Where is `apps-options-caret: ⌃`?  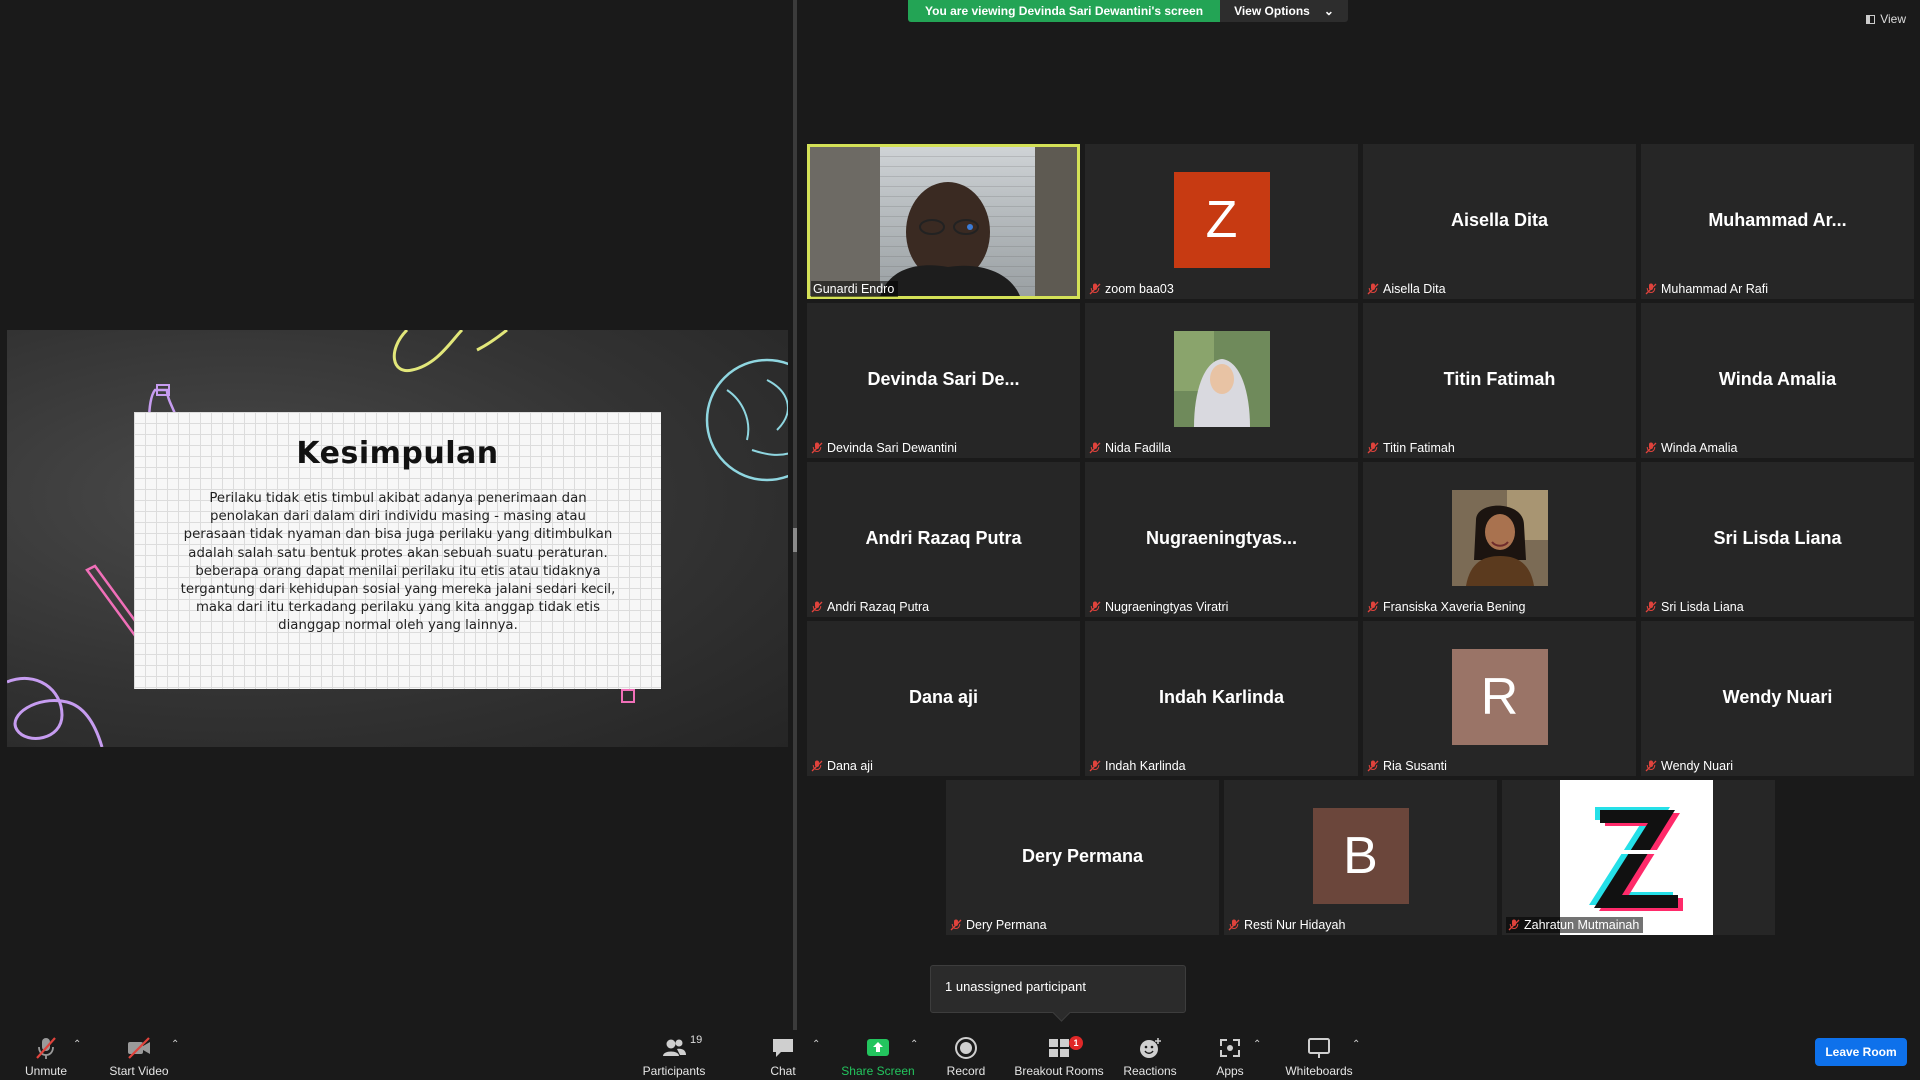 apps-options-caret: ⌃ is located at coordinates (1258, 1045).